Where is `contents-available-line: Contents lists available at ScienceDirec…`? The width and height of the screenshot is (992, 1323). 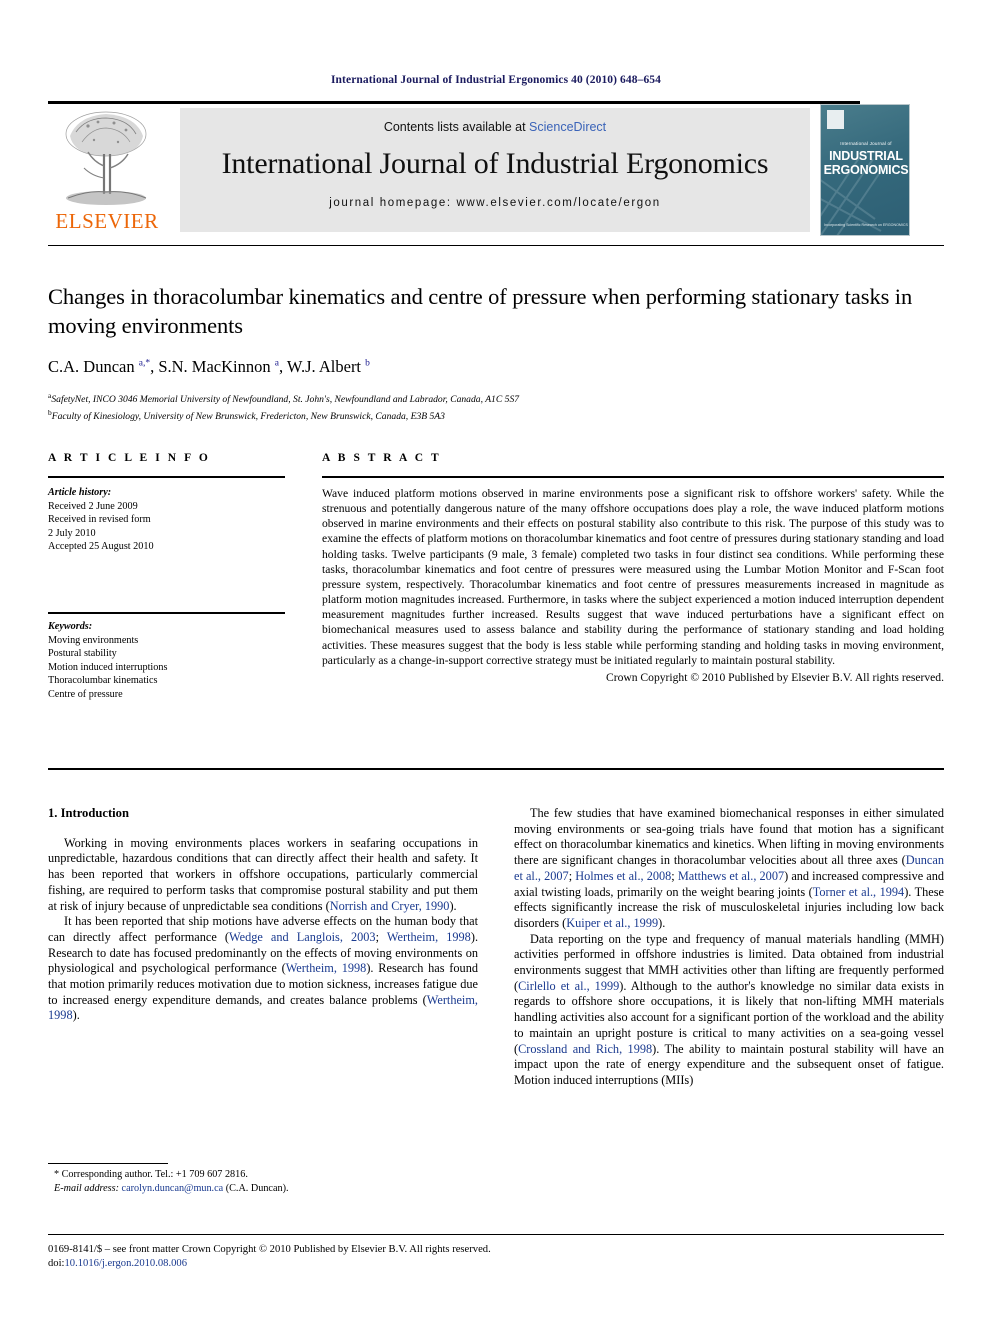 contents-available-line: Contents lists available at ScienceDirec… is located at coordinates (495, 127).